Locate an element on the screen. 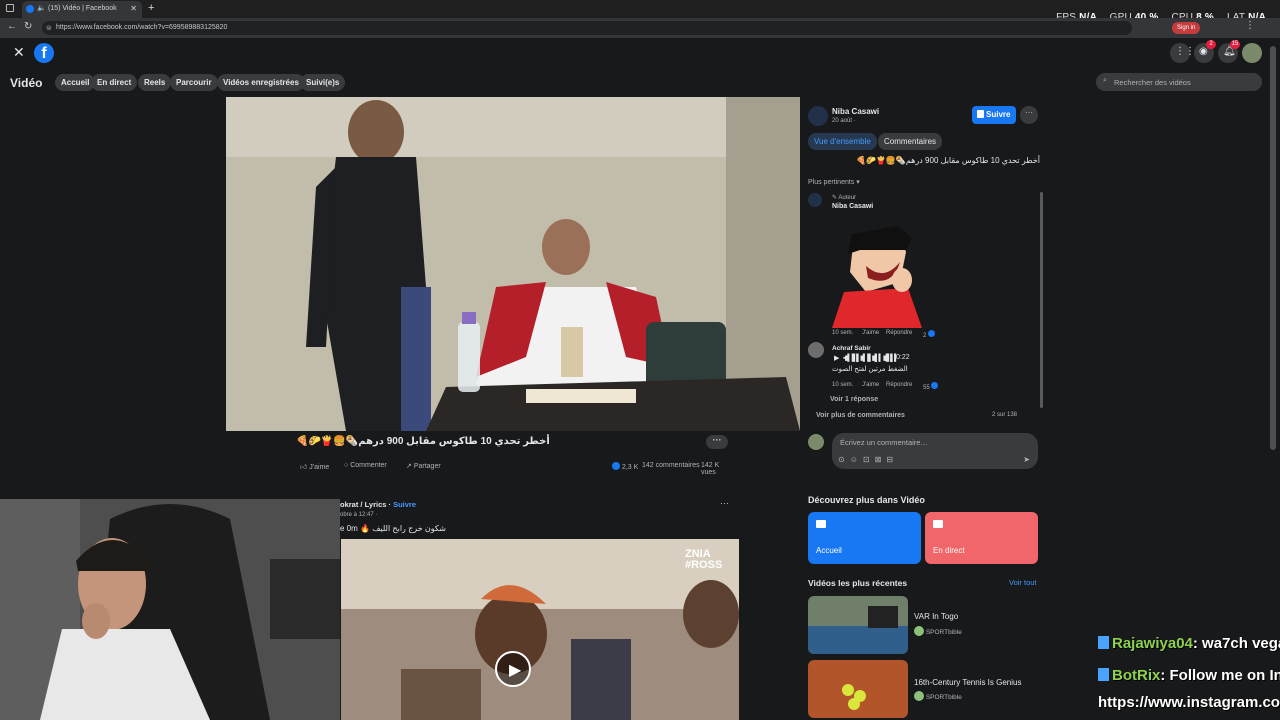 The image size is (1280, 720). follow-icon is located at coordinates (980, 114).